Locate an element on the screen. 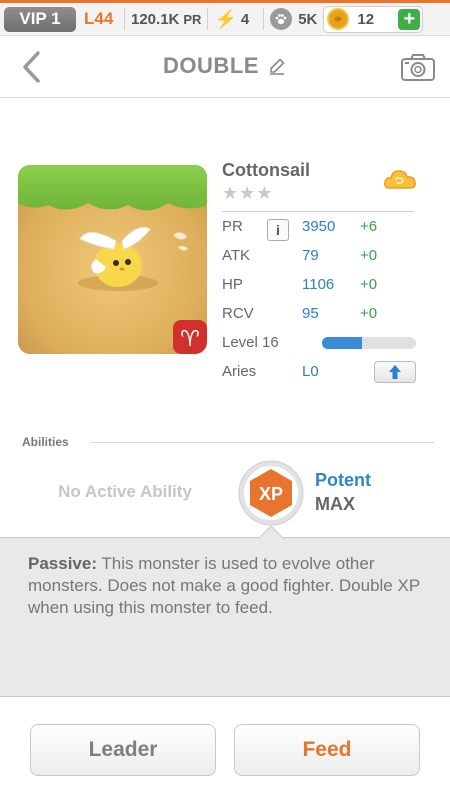  energy-counter: ⚡ 4 is located at coordinates (231, 19).